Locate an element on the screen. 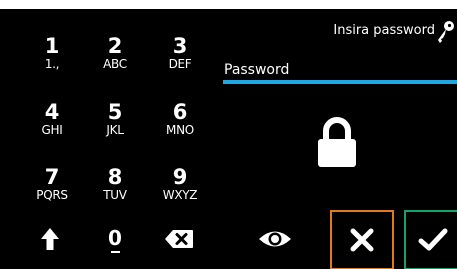 Image resolution: width=457 pixels, height=269 pixels. key-7: 7 PQRS is located at coordinates (52, 184).